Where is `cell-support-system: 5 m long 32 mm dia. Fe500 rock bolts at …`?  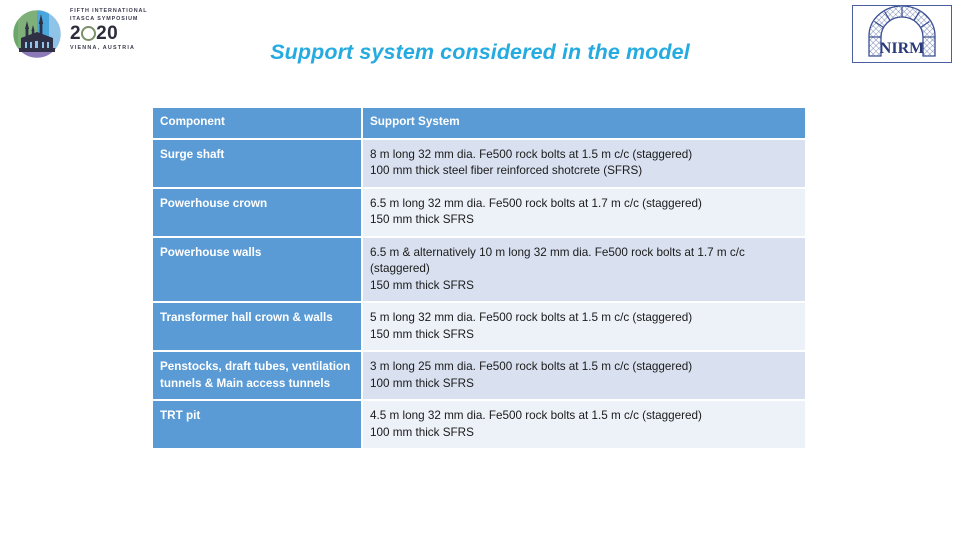
cell-support-system: 5 m long 32 mm dia. Fe500 rock bolts at … is located at coordinates (584, 327).